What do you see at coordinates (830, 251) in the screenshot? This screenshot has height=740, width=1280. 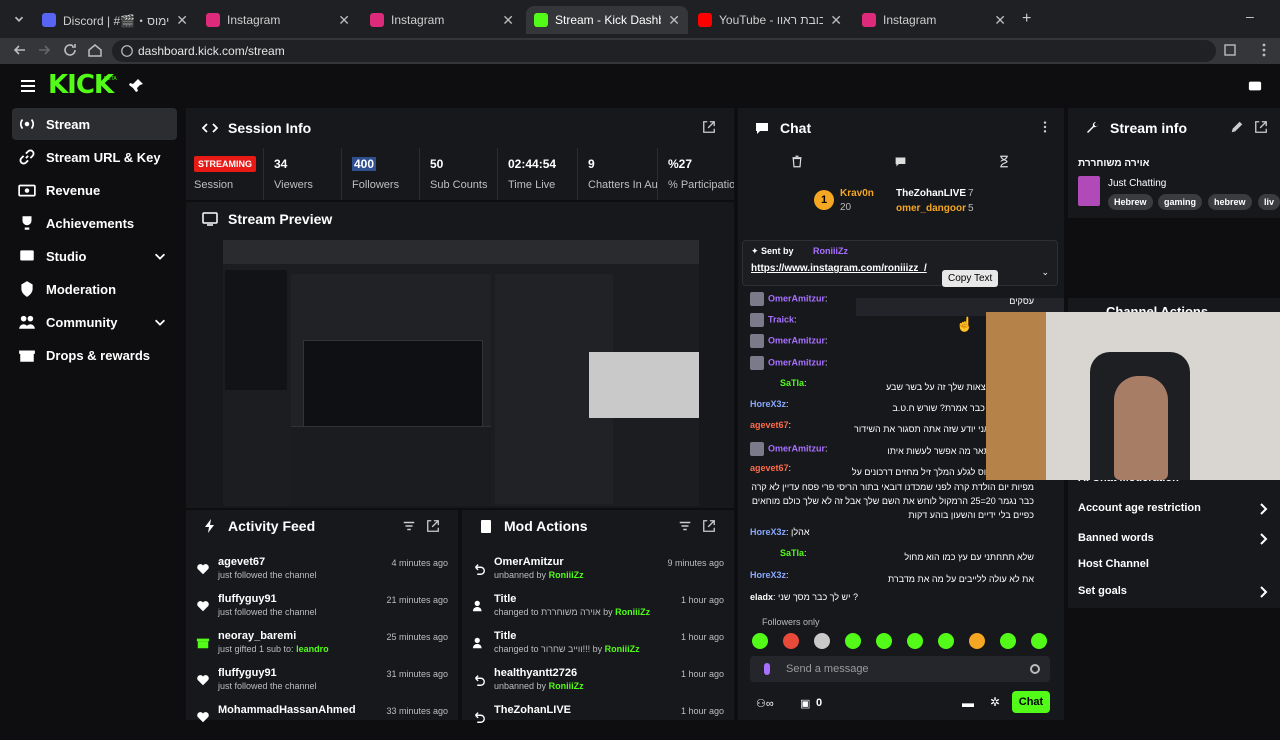 I see `pinned-user: RoniiiZz` at bounding box center [830, 251].